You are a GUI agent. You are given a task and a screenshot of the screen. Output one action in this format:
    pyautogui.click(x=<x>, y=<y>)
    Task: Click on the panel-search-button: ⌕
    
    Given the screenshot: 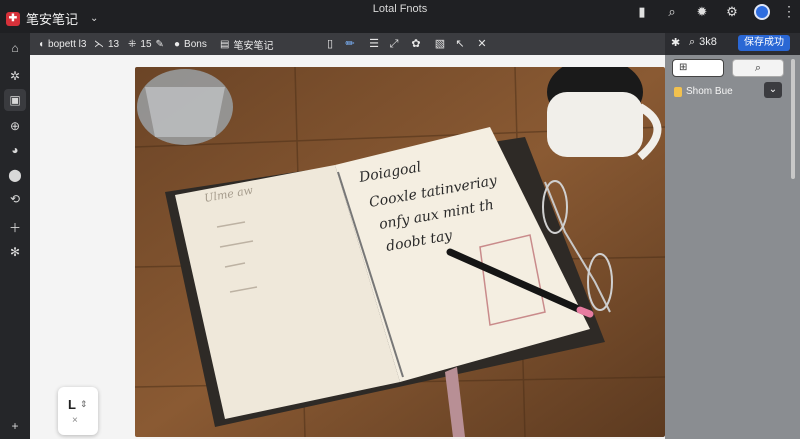 What is the action you would take?
    pyautogui.click(x=758, y=68)
    